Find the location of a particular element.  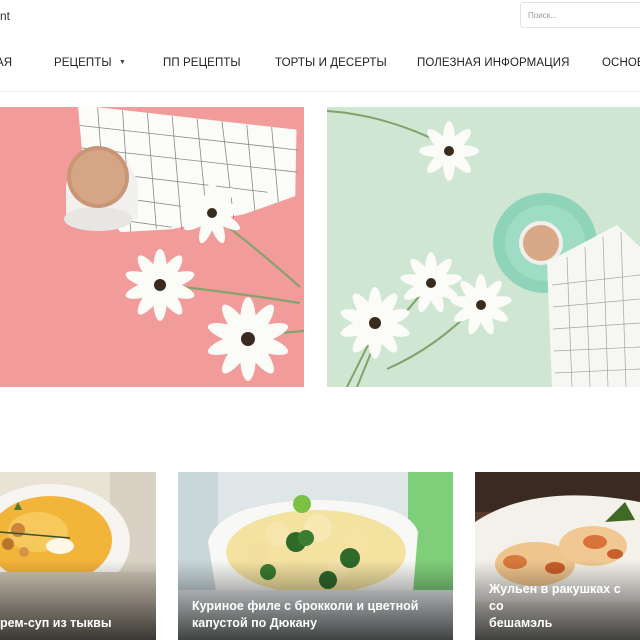

nav-item-pp-recipes: ПП РЕЦЕПТЫ is located at coordinates (202, 63).